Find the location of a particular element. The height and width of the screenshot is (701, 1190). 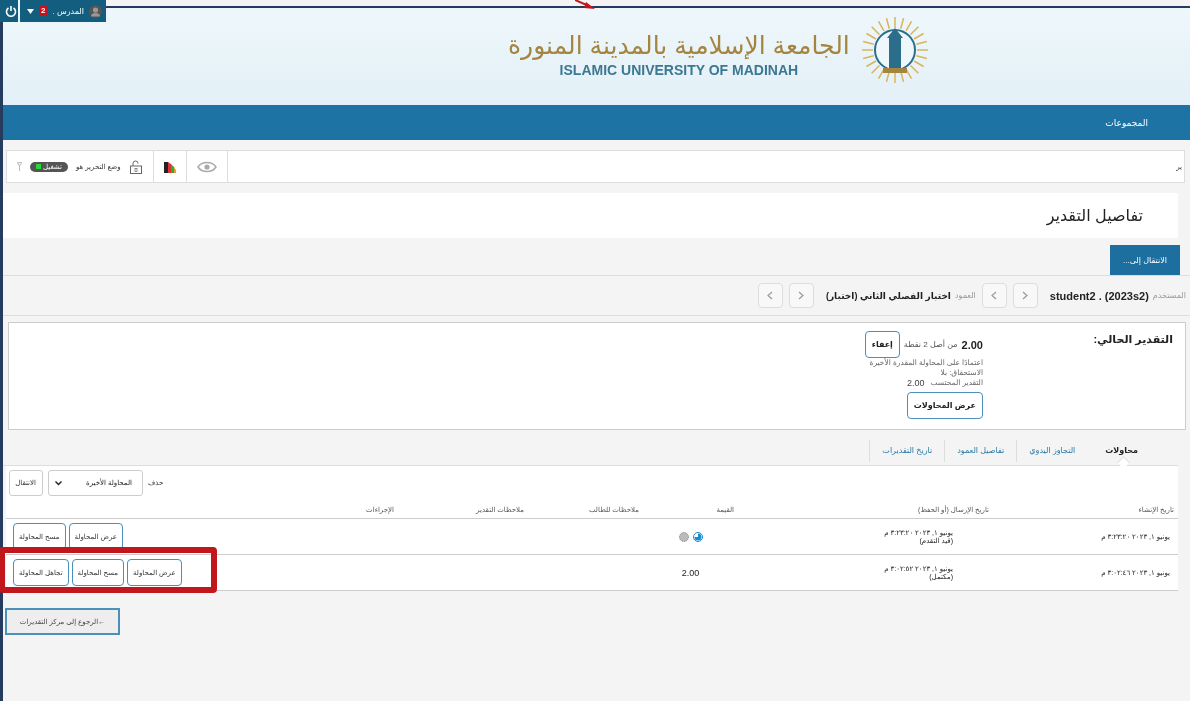

calculated-grade-value: 2.00 is located at coordinates (915, 383).